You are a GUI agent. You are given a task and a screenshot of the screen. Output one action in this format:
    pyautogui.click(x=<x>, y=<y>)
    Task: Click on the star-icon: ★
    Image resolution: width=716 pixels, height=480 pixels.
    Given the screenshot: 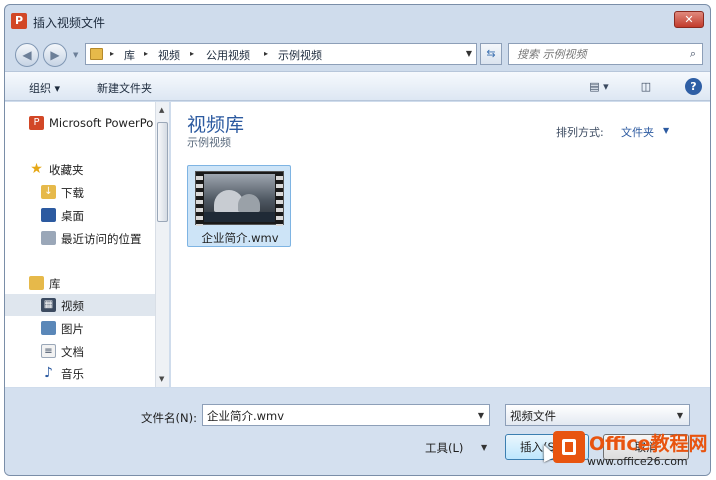 What is the action you would take?
    pyautogui.click(x=36, y=169)
    